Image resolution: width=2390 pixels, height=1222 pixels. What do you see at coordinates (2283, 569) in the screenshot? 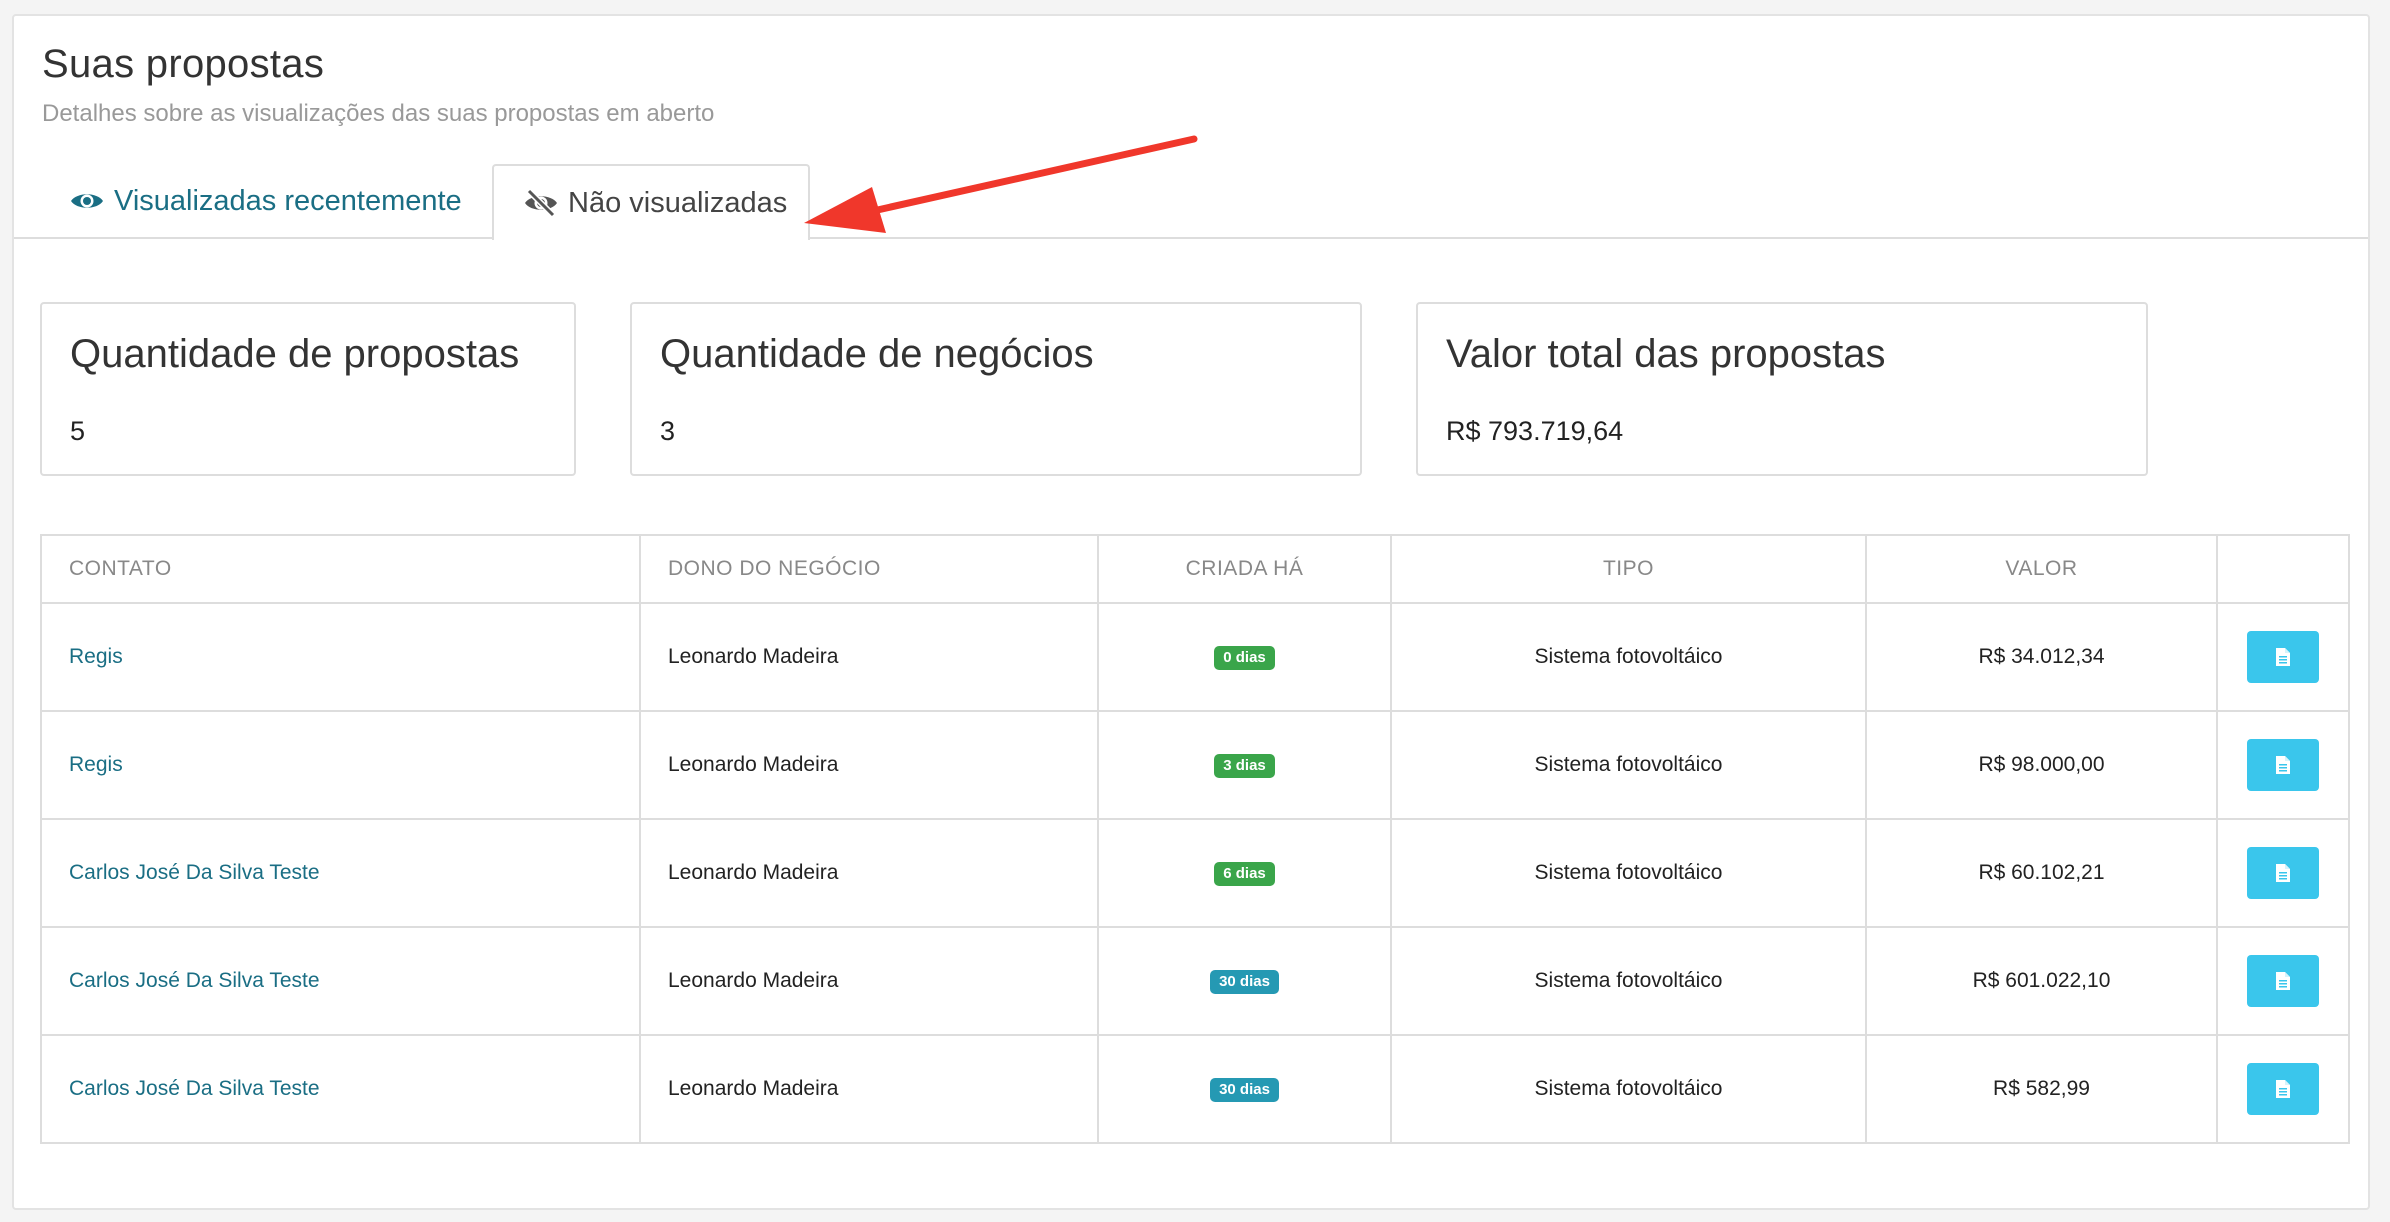
I see `column-header-actions` at bounding box center [2283, 569].